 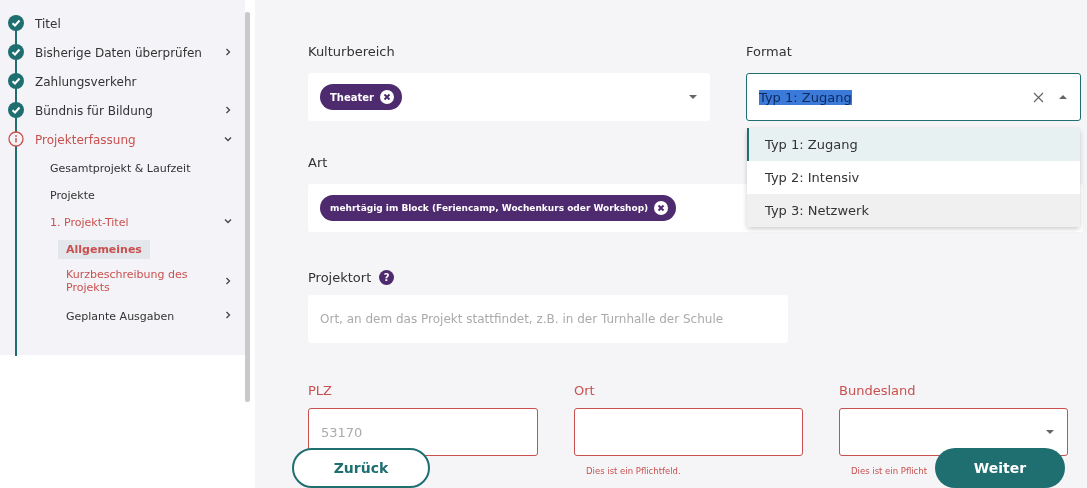 What do you see at coordinates (585, 390) in the screenshot?
I see `field-label: Ort` at bounding box center [585, 390].